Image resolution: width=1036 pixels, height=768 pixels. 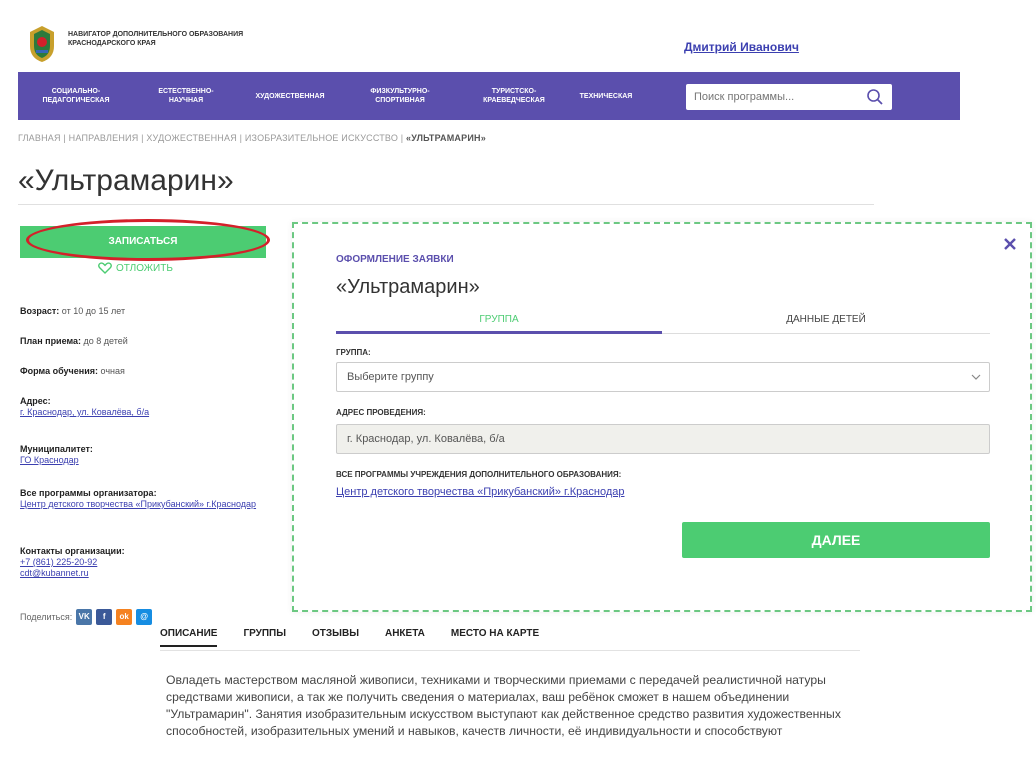 What do you see at coordinates (390, 377) in the screenshot?
I see `group-select-value: Выберите группу` at bounding box center [390, 377].